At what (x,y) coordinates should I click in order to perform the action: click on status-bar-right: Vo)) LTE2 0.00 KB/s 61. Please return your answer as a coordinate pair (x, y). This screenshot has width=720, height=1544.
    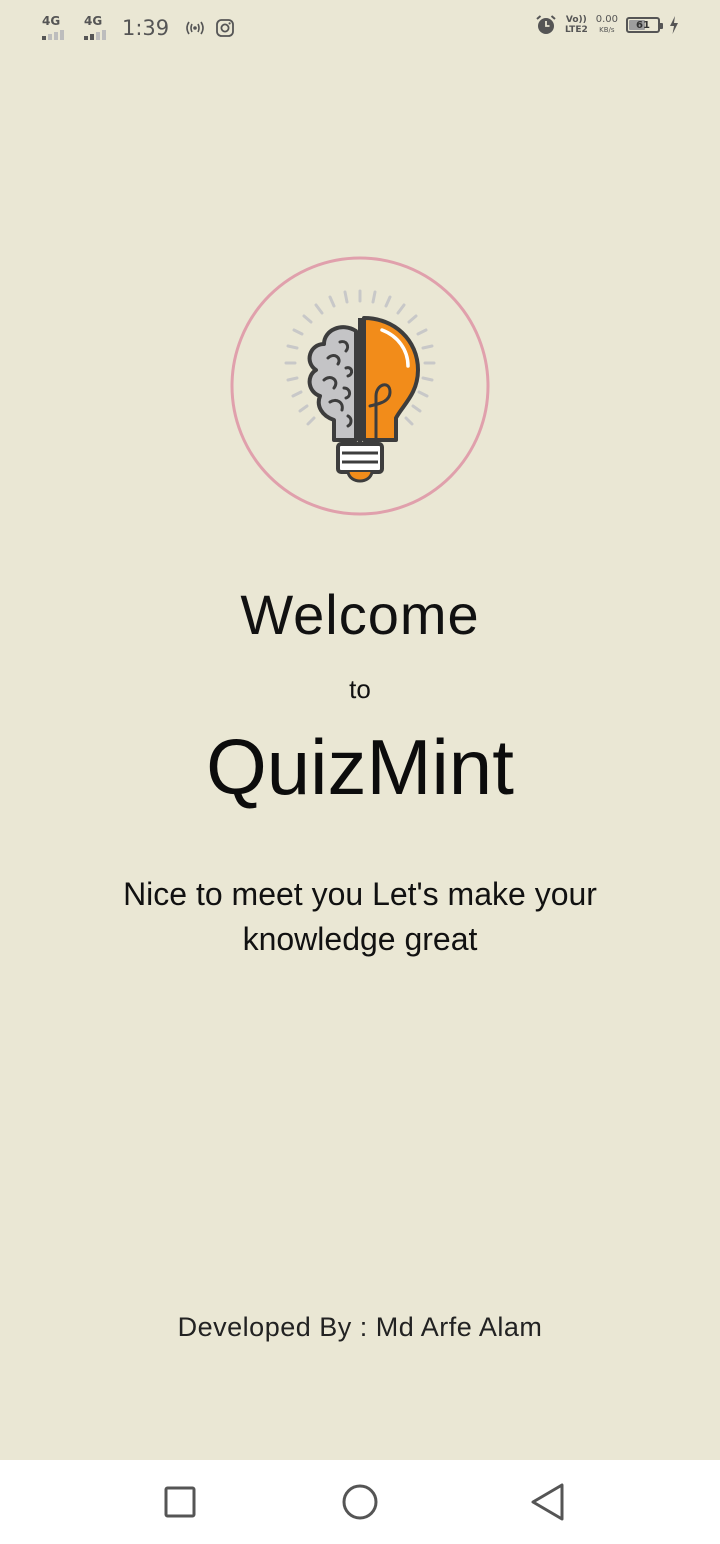
    Looking at the image, I should click on (607, 25).